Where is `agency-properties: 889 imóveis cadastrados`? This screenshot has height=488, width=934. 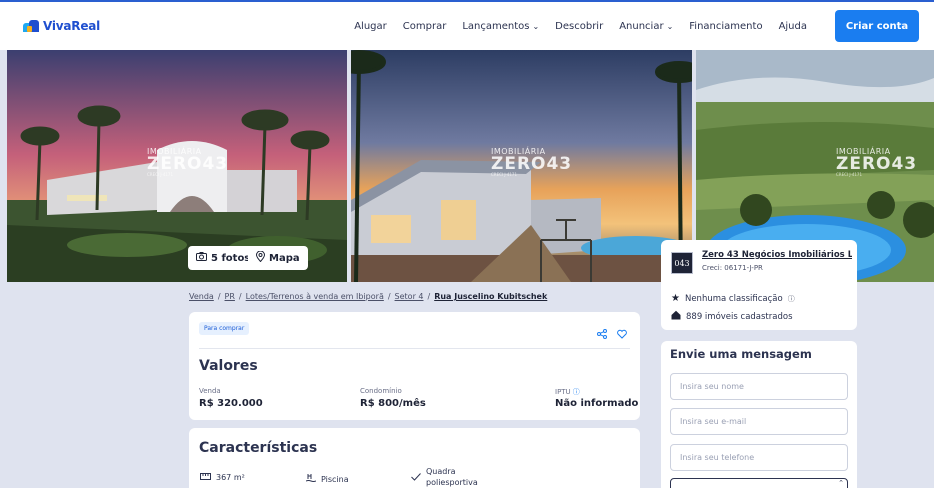
agency-properties: 889 imóveis cadastrados is located at coordinates (732, 316).